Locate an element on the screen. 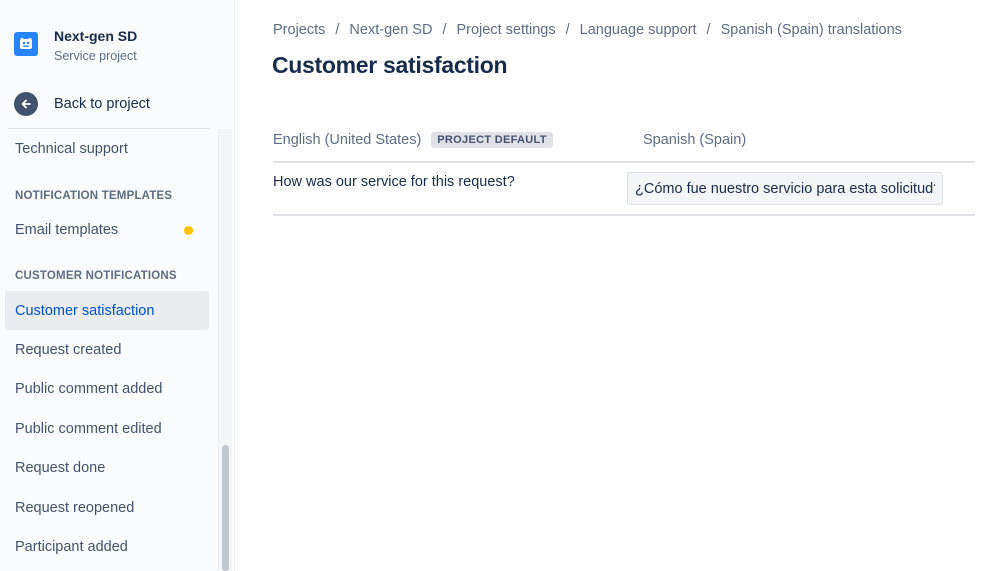 The image size is (999, 571). sidebar-item-request-created: Request created is located at coordinates (107, 349).